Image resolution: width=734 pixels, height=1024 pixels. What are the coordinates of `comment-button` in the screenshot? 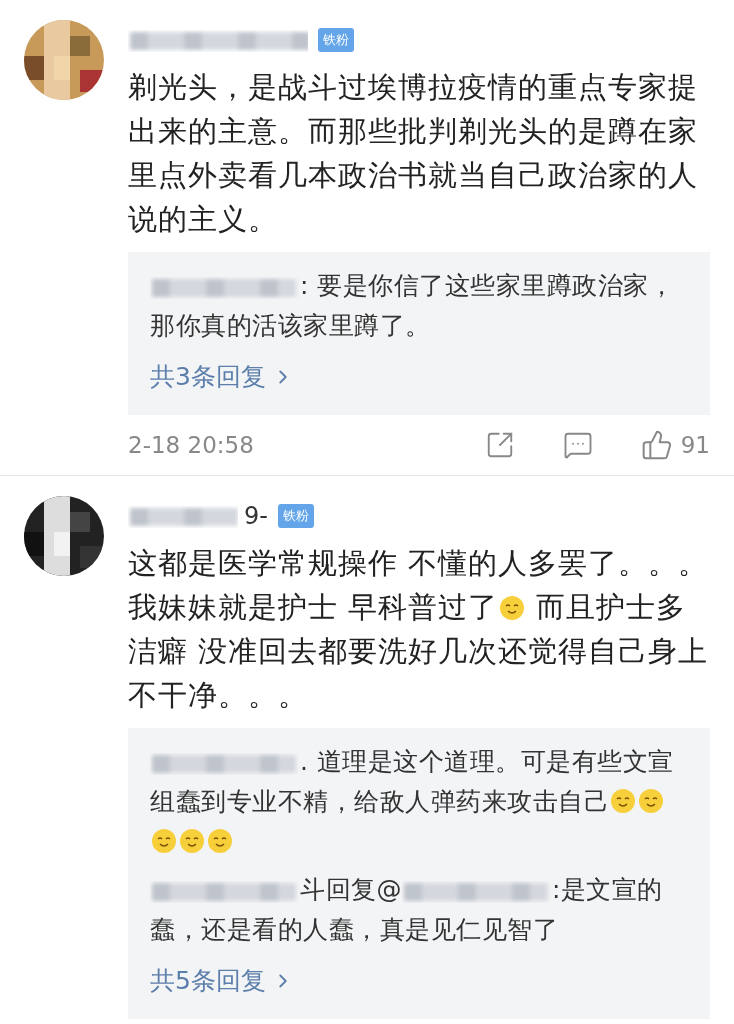 It's located at (577, 445).